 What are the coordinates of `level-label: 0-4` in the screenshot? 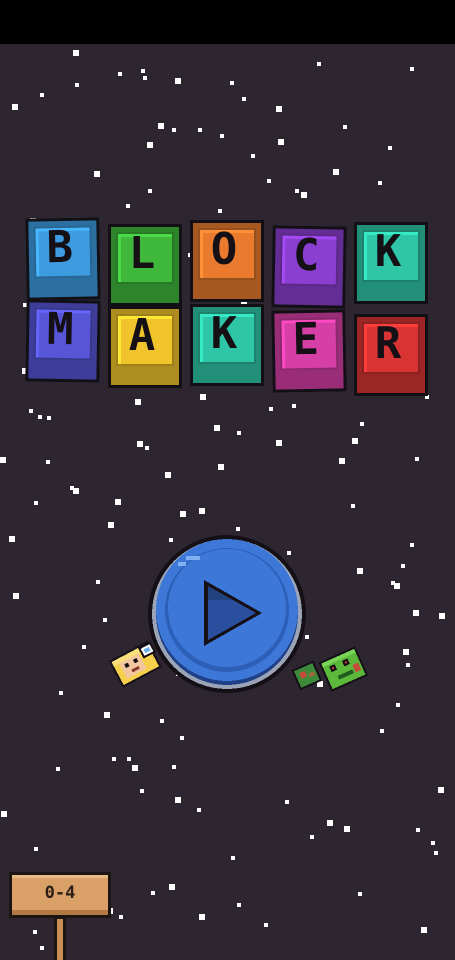 It's located at (60, 893).